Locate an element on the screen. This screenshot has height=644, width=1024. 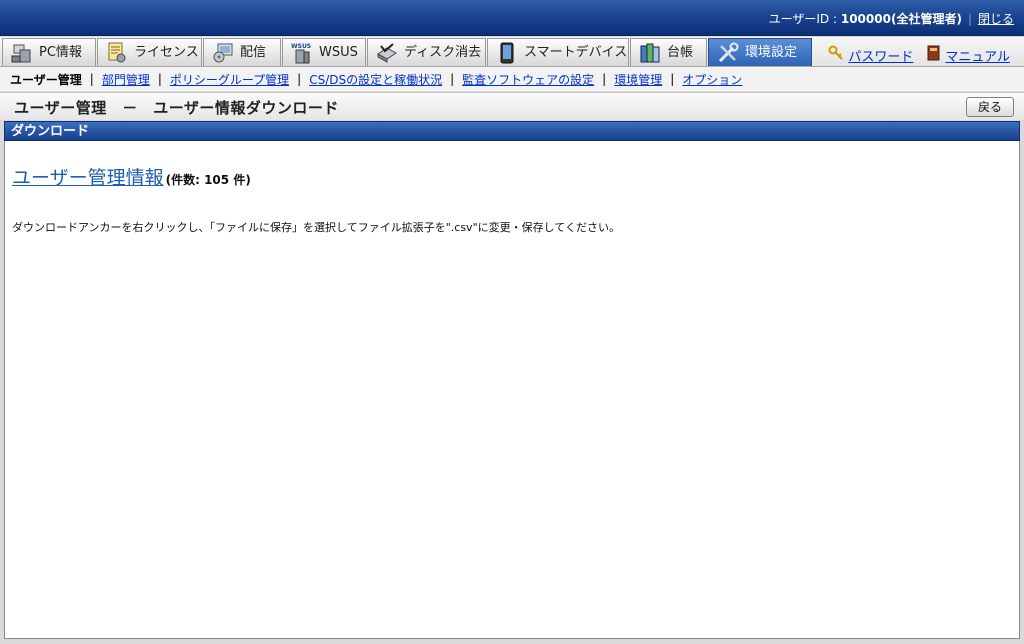
tab-ledger: 台帳 is located at coordinates (668, 52).